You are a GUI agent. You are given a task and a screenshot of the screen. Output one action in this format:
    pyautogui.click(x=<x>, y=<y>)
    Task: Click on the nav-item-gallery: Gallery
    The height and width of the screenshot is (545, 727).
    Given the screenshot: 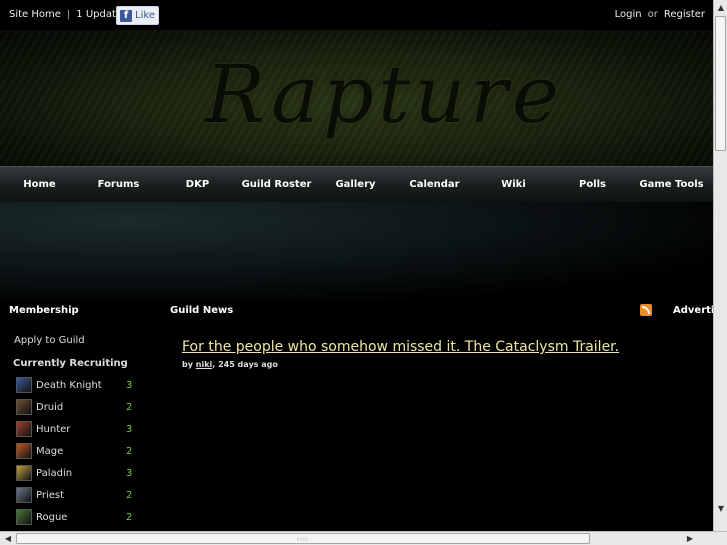 What is the action you would take?
    pyautogui.click(x=355, y=184)
    